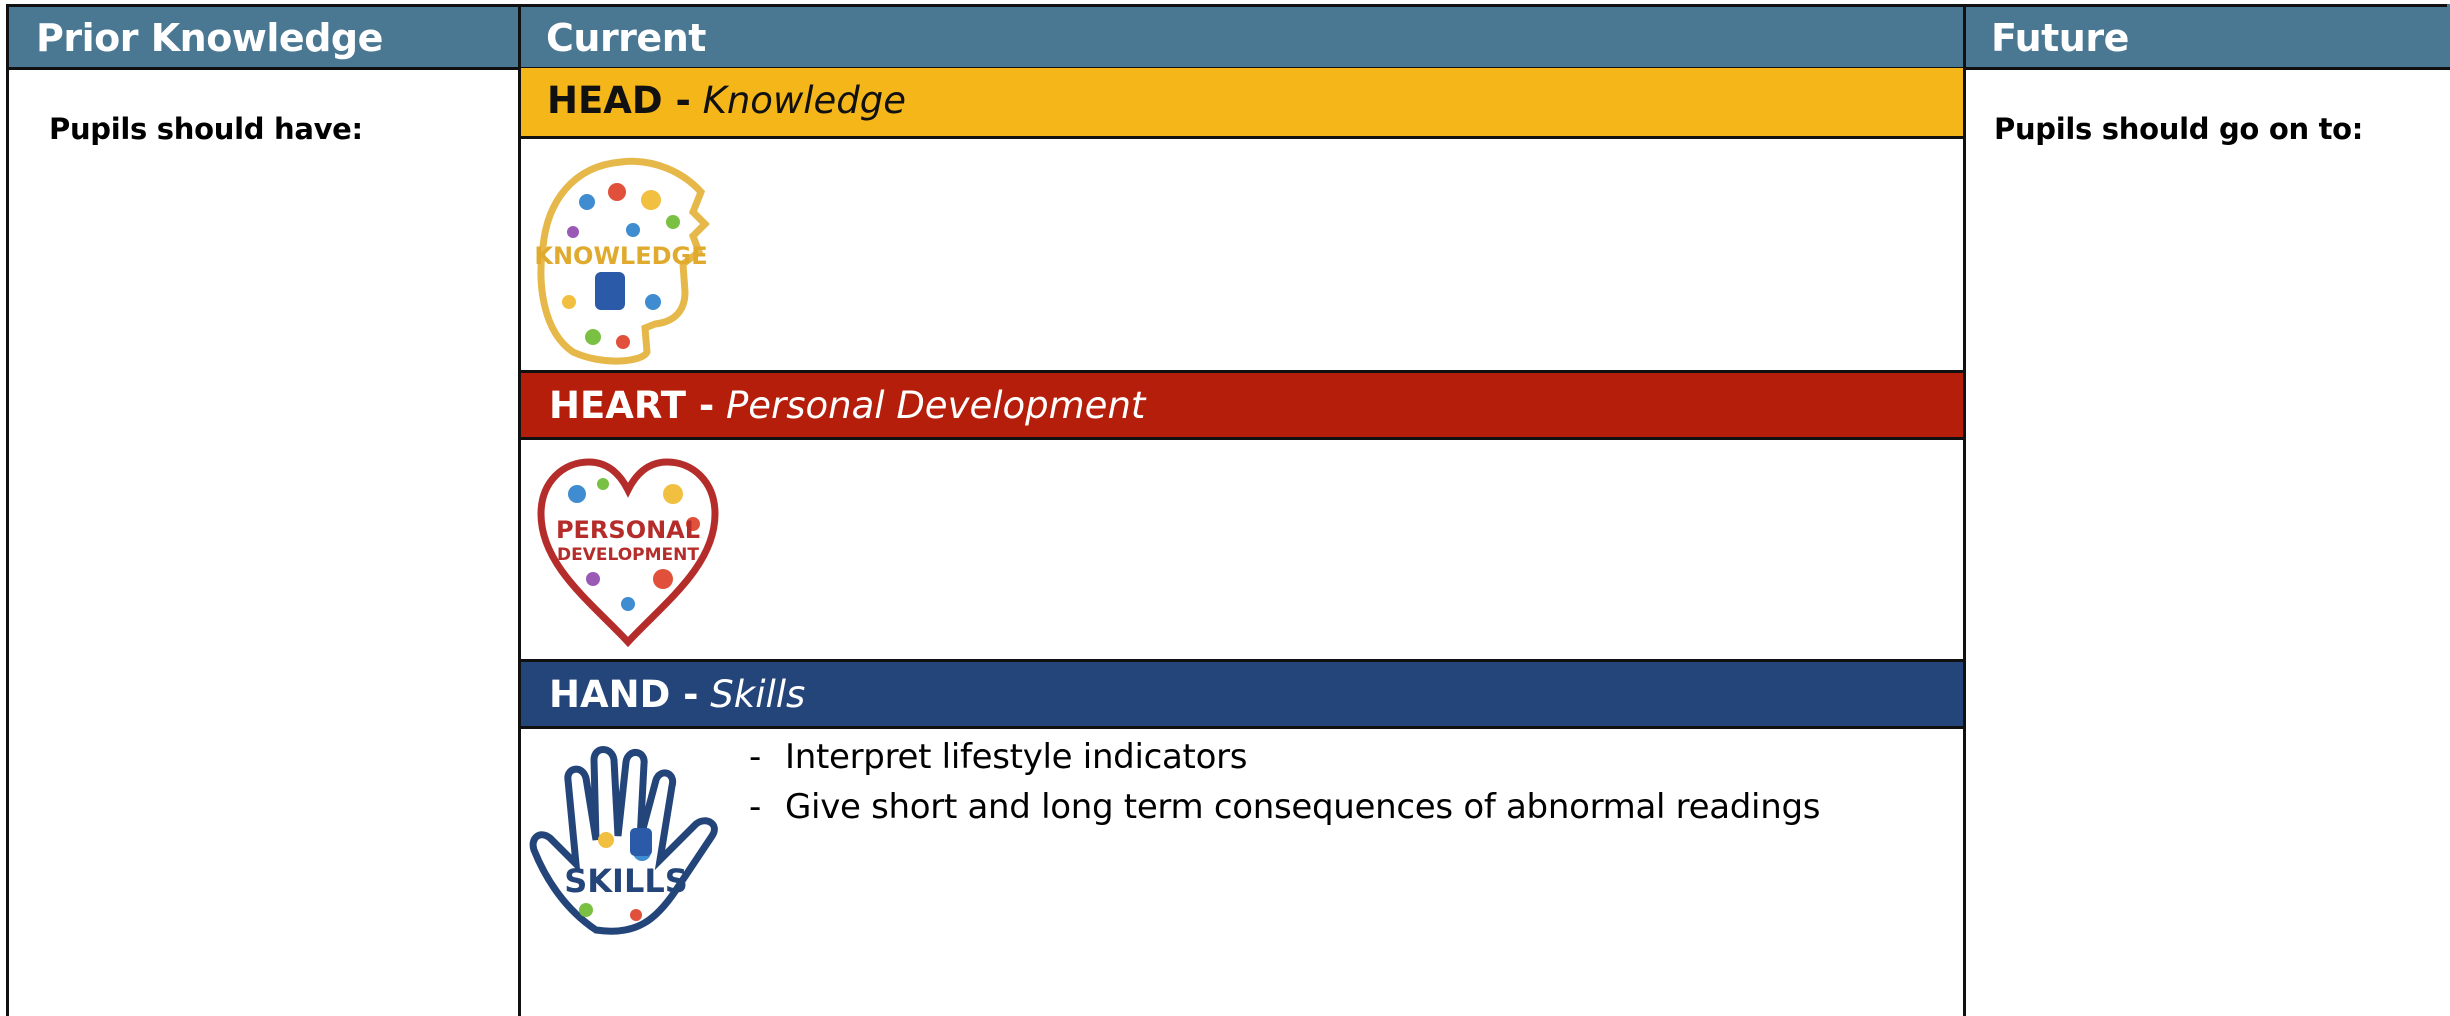 The image size is (2450, 1016). What do you see at coordinates (758, 694) in the screenshot?
I see `hand-band-italic: Skills` at bounding box center [758, 694].